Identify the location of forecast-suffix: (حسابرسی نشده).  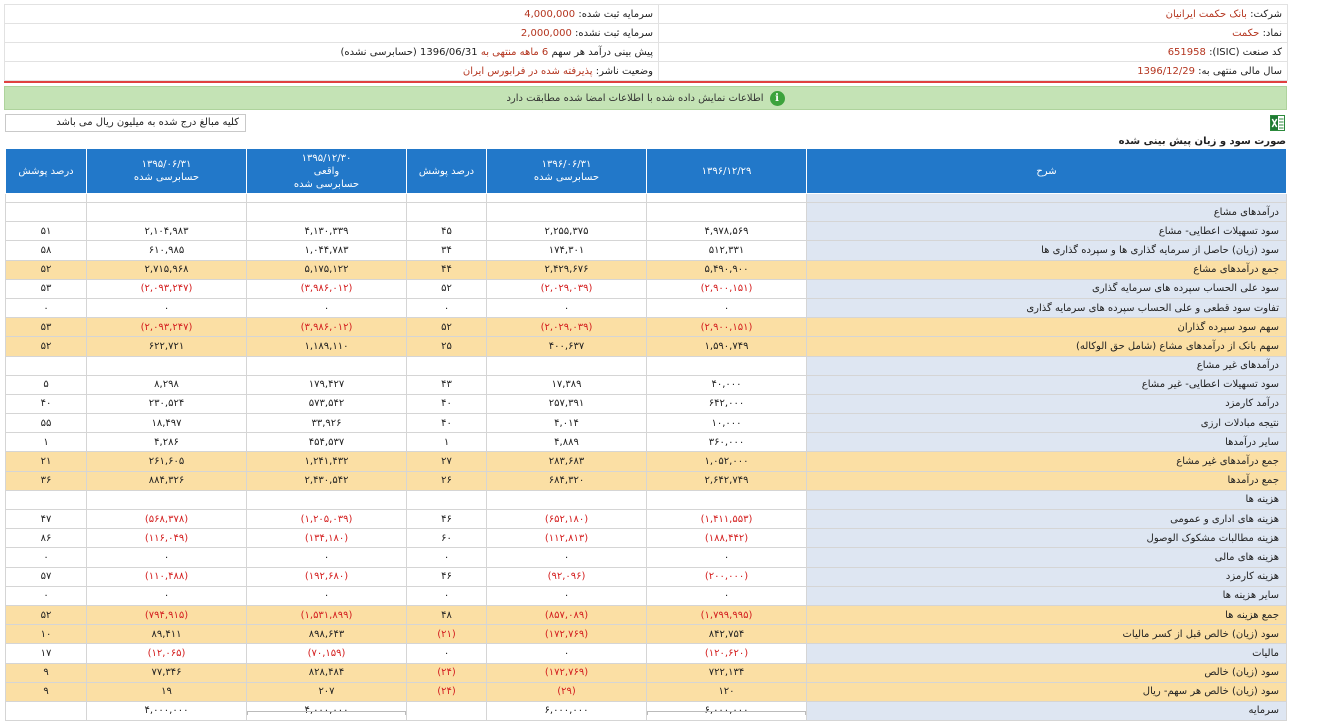
(378, 52).